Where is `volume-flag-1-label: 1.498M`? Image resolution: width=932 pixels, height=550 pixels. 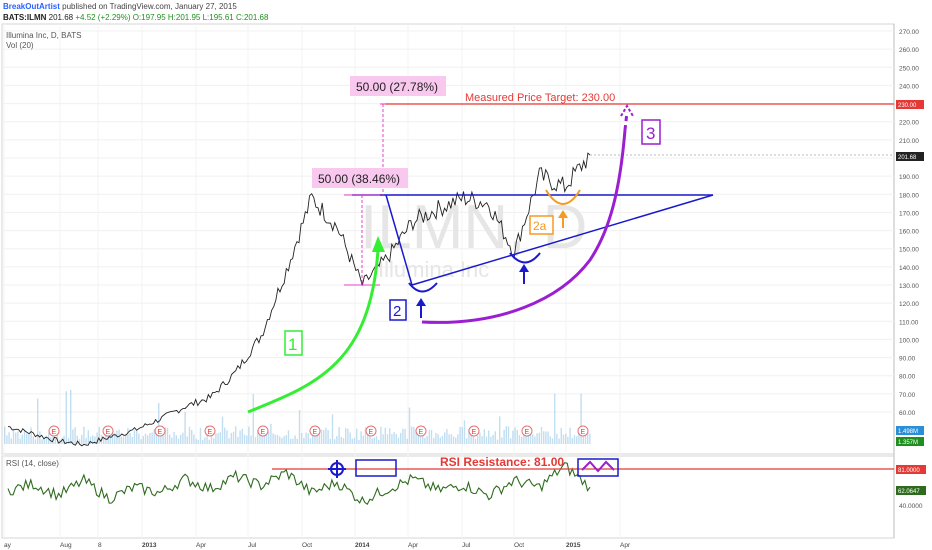
volume-flag-1-label: 1.498M is located at coordinates (908, 432).